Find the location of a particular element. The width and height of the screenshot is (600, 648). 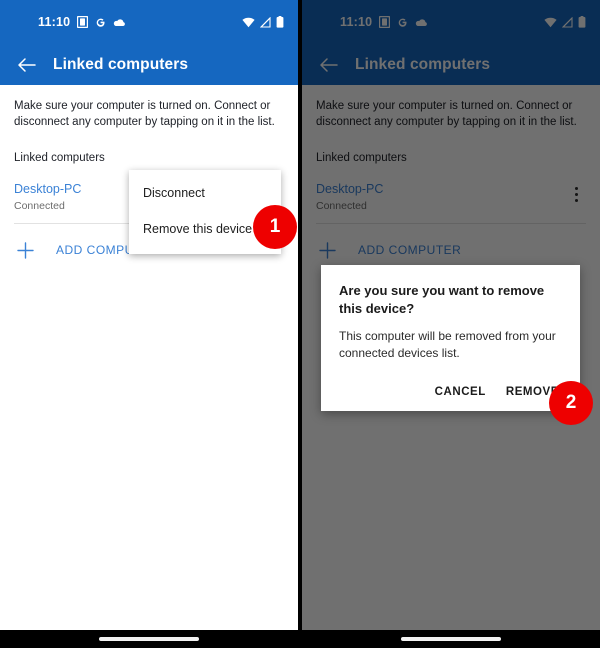

panel-divider is located at coordinates (300, 324).